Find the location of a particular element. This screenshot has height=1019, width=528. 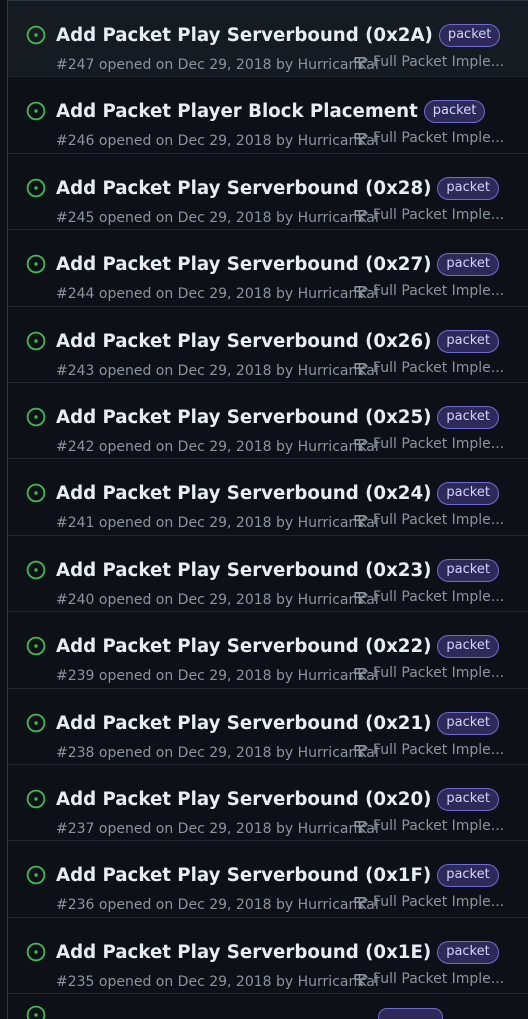

issue-title-line: Add Packet Play Serverbound (0x25) packet is located at coordinates (277, 417).